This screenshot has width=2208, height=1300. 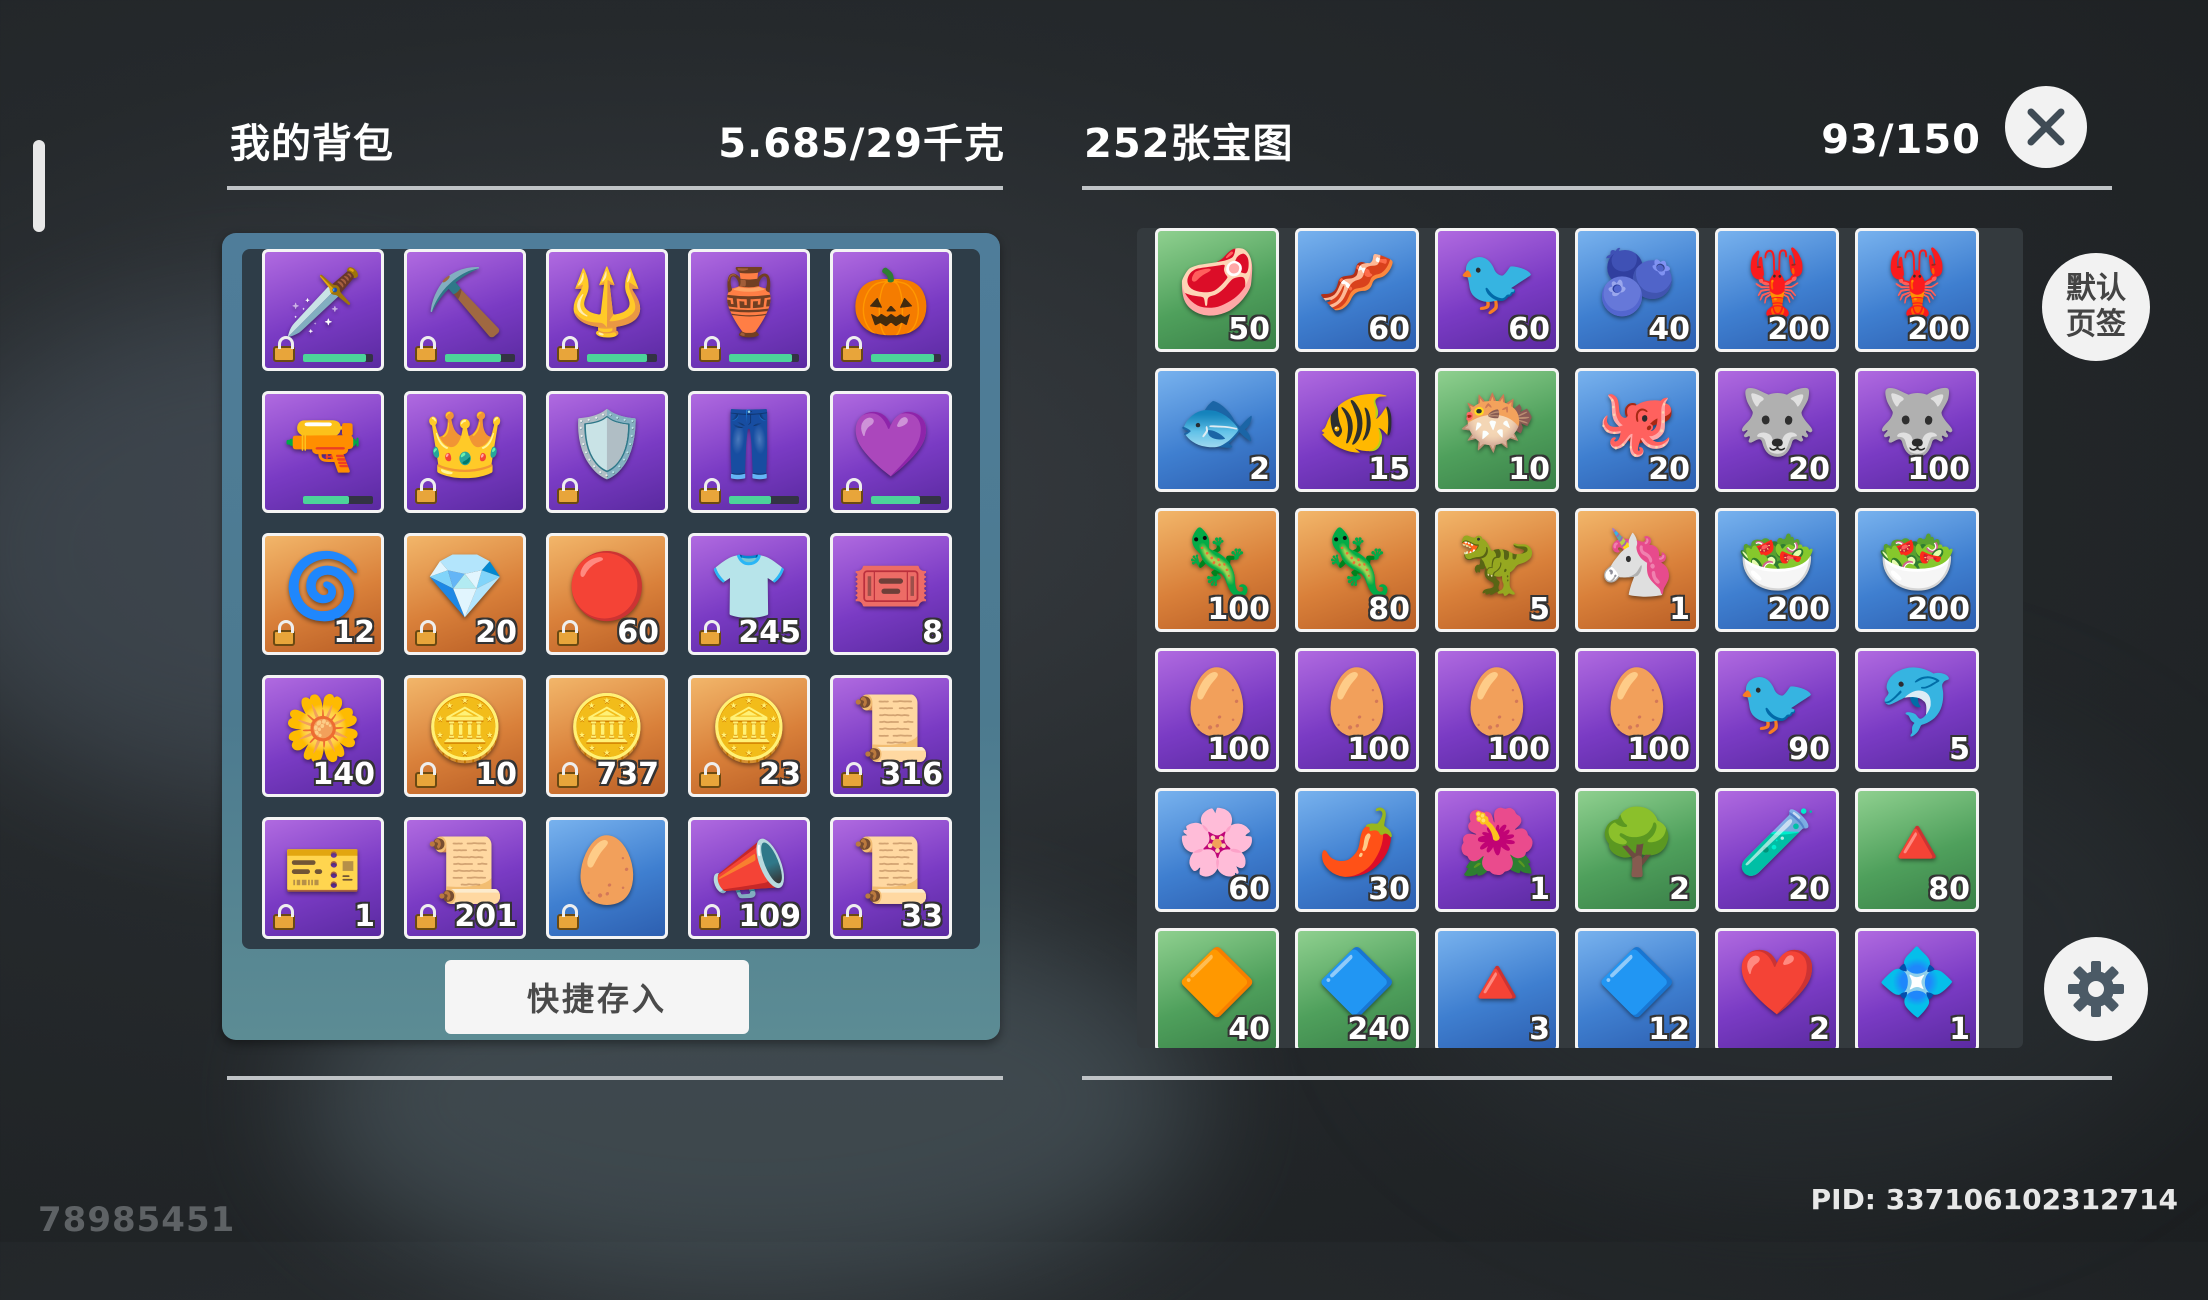 What do you see at coordinates (1497, 430) in the screenshot?
I see `storage-slot: 🐡 10` at bounding box center [1497, 430].